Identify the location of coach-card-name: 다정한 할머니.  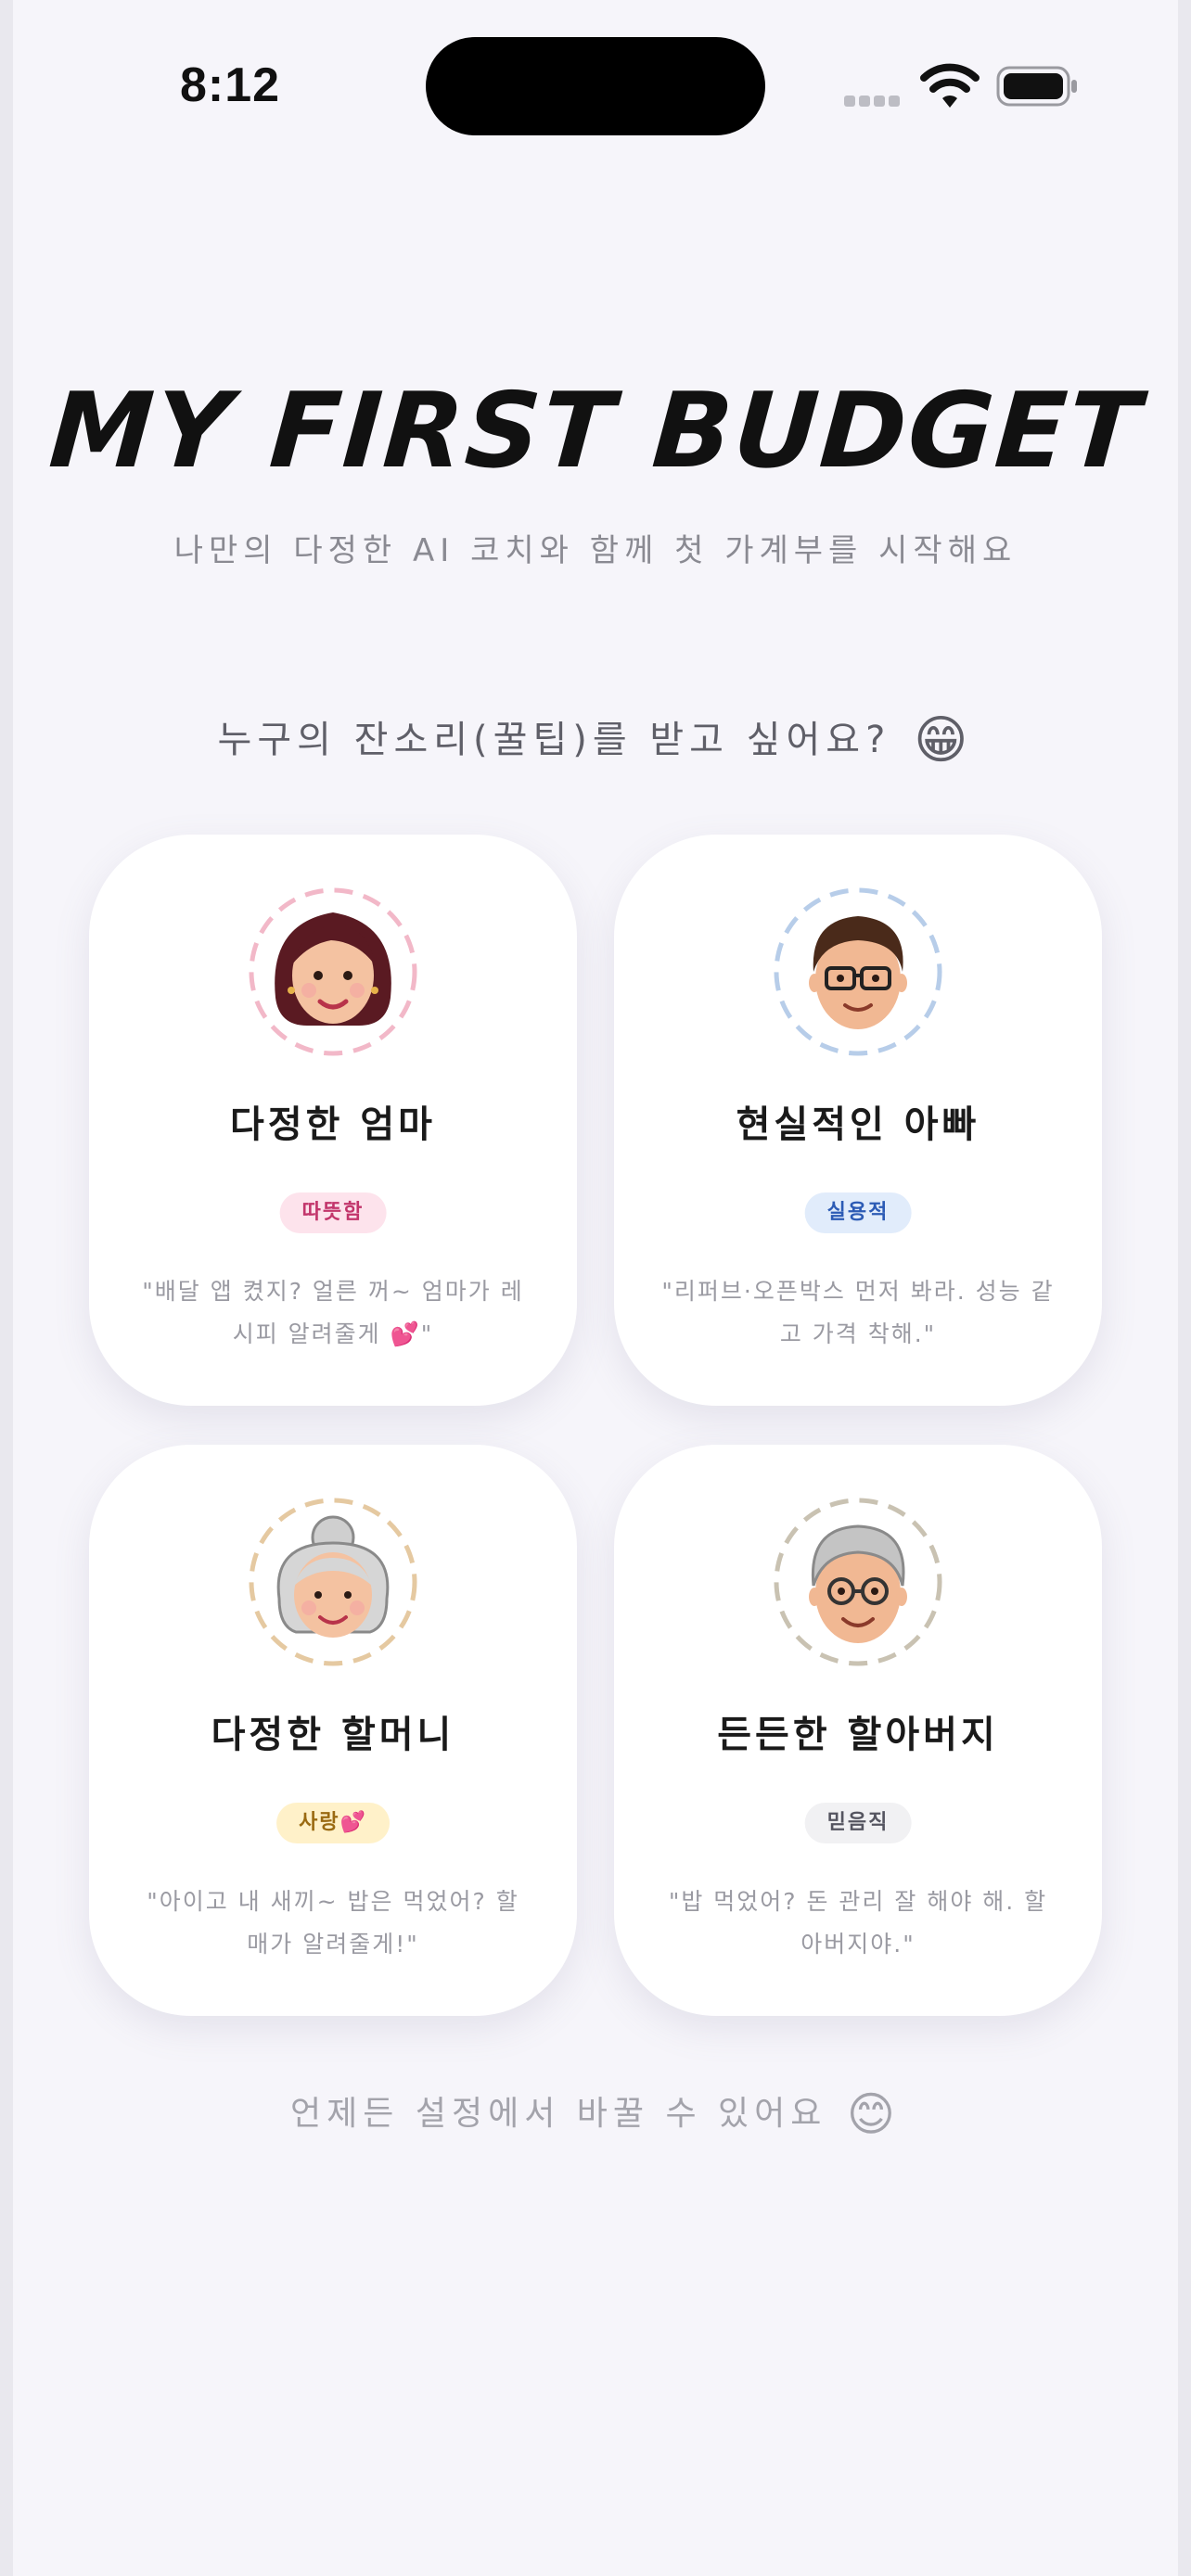
(333, 1735).